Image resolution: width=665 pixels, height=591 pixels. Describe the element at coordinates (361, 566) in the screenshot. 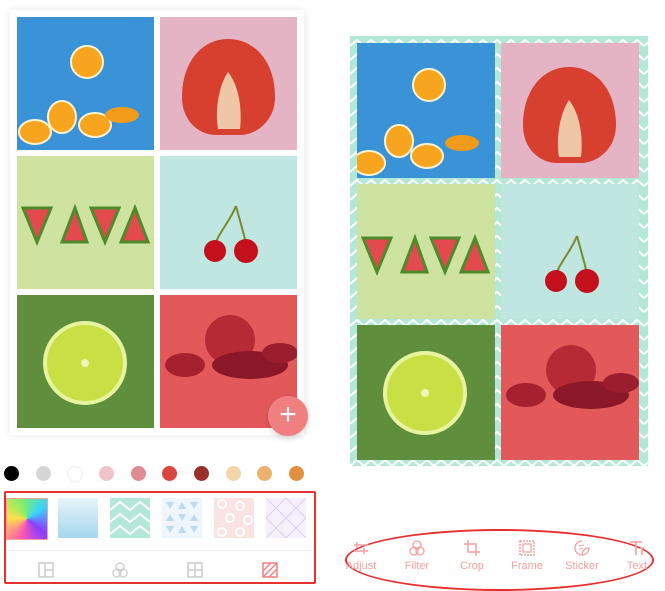

I see `tool-label: Adjust` at that location.